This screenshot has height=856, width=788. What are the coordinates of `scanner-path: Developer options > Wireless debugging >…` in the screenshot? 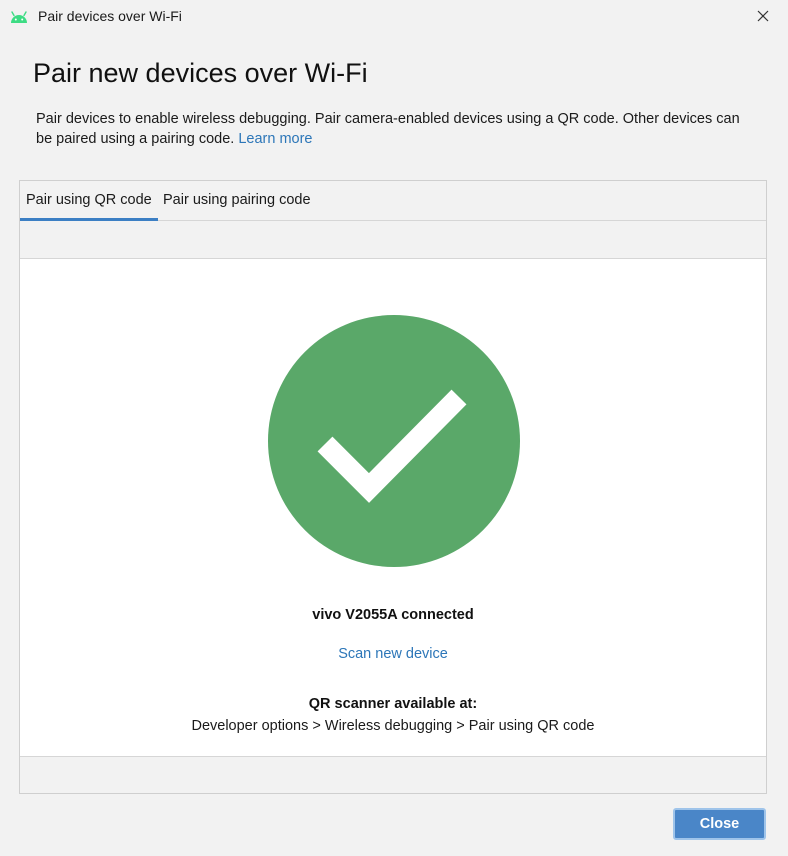 It's located at (393, 726).